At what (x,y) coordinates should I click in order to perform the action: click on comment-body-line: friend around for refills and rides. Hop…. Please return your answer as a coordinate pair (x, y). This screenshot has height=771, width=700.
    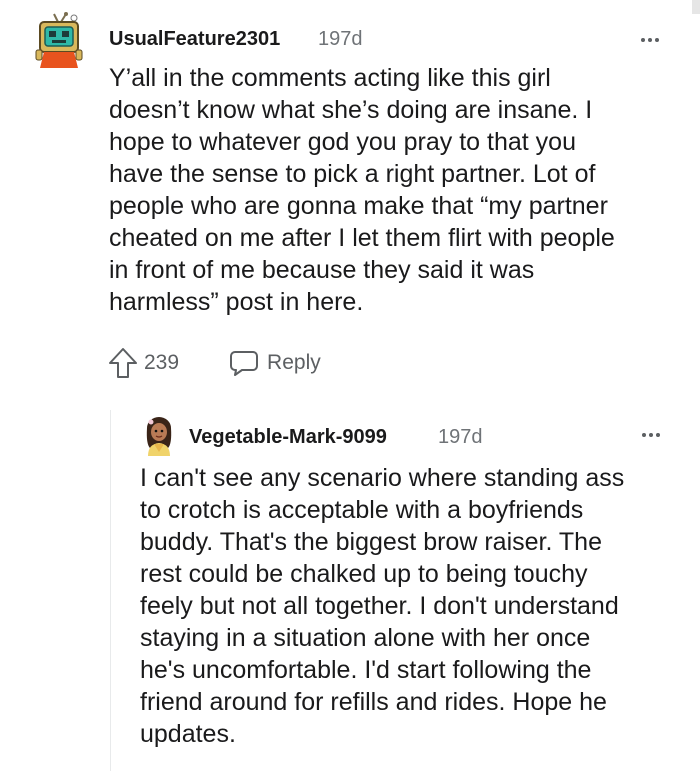
    Looking at the image, I should click on (373, 702).